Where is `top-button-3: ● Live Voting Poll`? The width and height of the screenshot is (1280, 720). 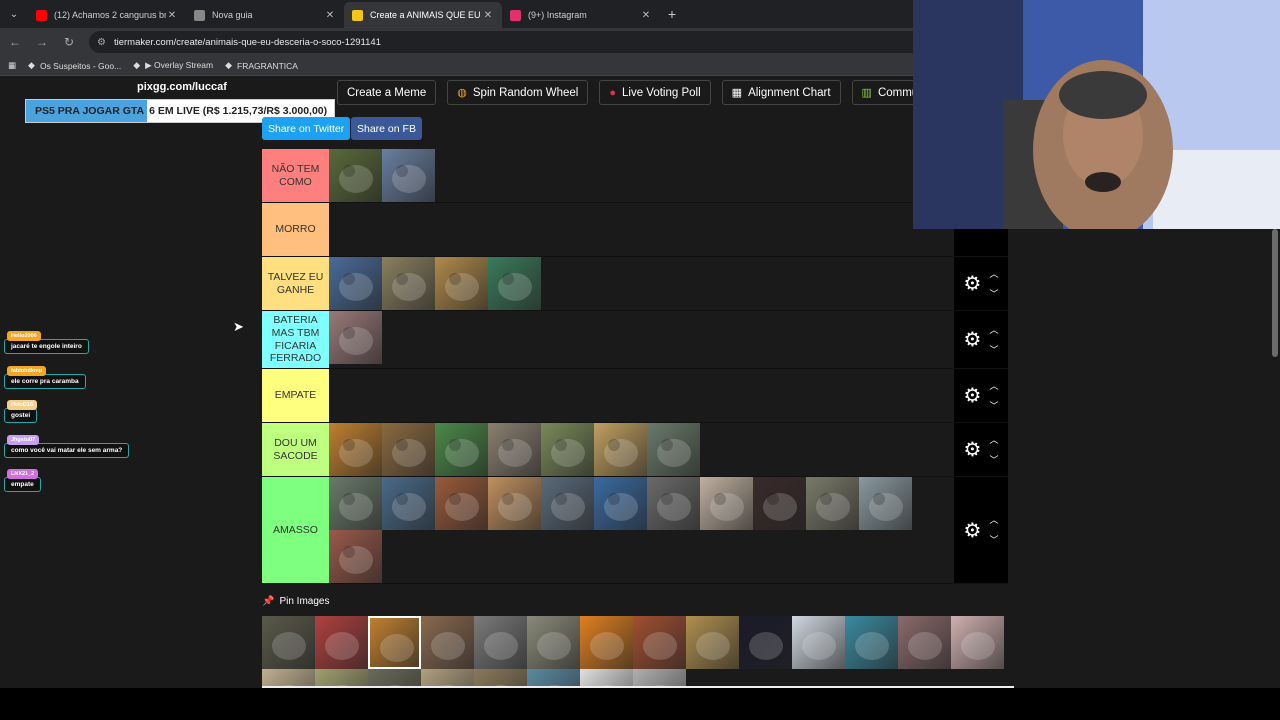
top-button-3: ● Live Voting Poll is located at coordinates (655, 92).